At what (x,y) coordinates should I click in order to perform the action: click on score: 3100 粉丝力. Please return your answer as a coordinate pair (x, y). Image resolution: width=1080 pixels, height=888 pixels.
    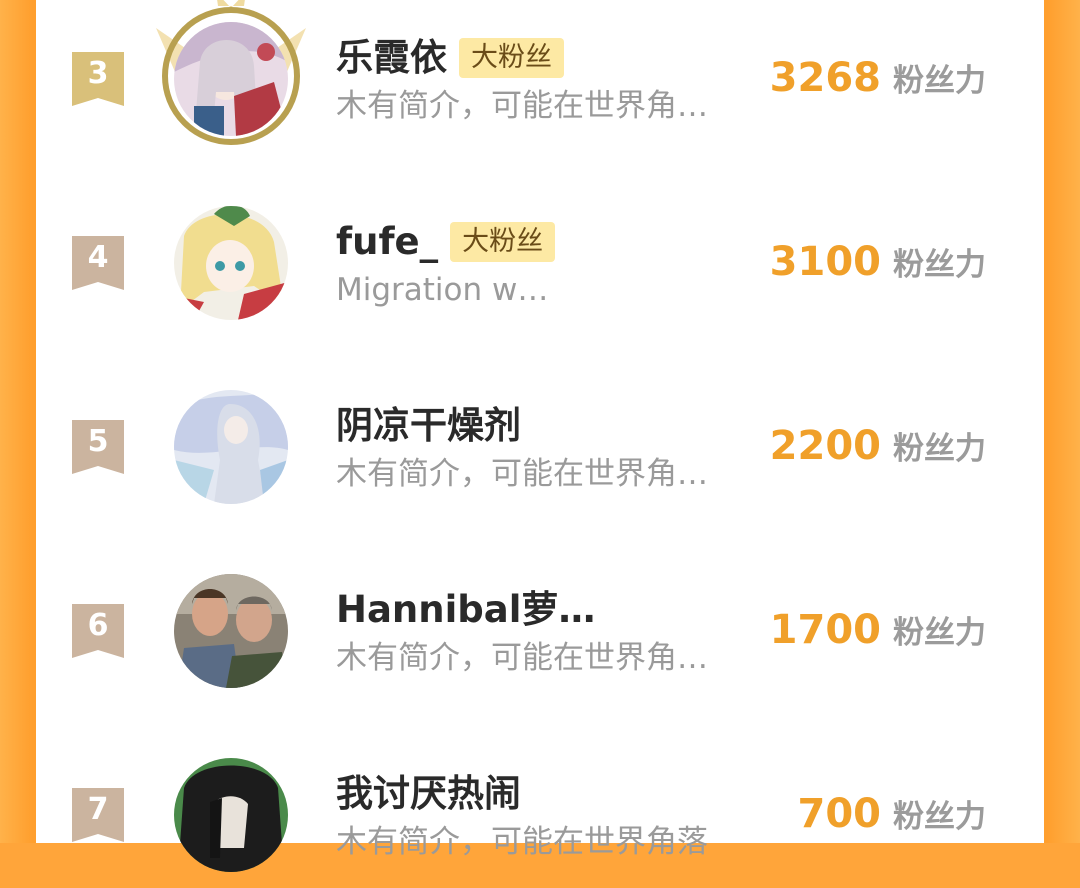
    Looking at the image, I should click on (878, 262).